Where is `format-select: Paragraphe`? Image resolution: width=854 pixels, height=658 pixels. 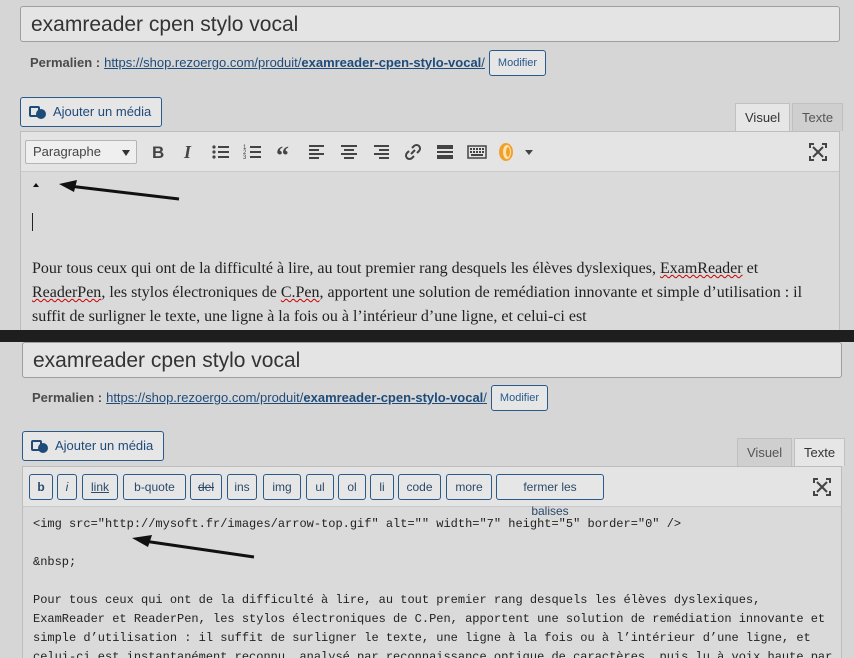
format-select: Paragraphe is located at coordinates (81, 152).